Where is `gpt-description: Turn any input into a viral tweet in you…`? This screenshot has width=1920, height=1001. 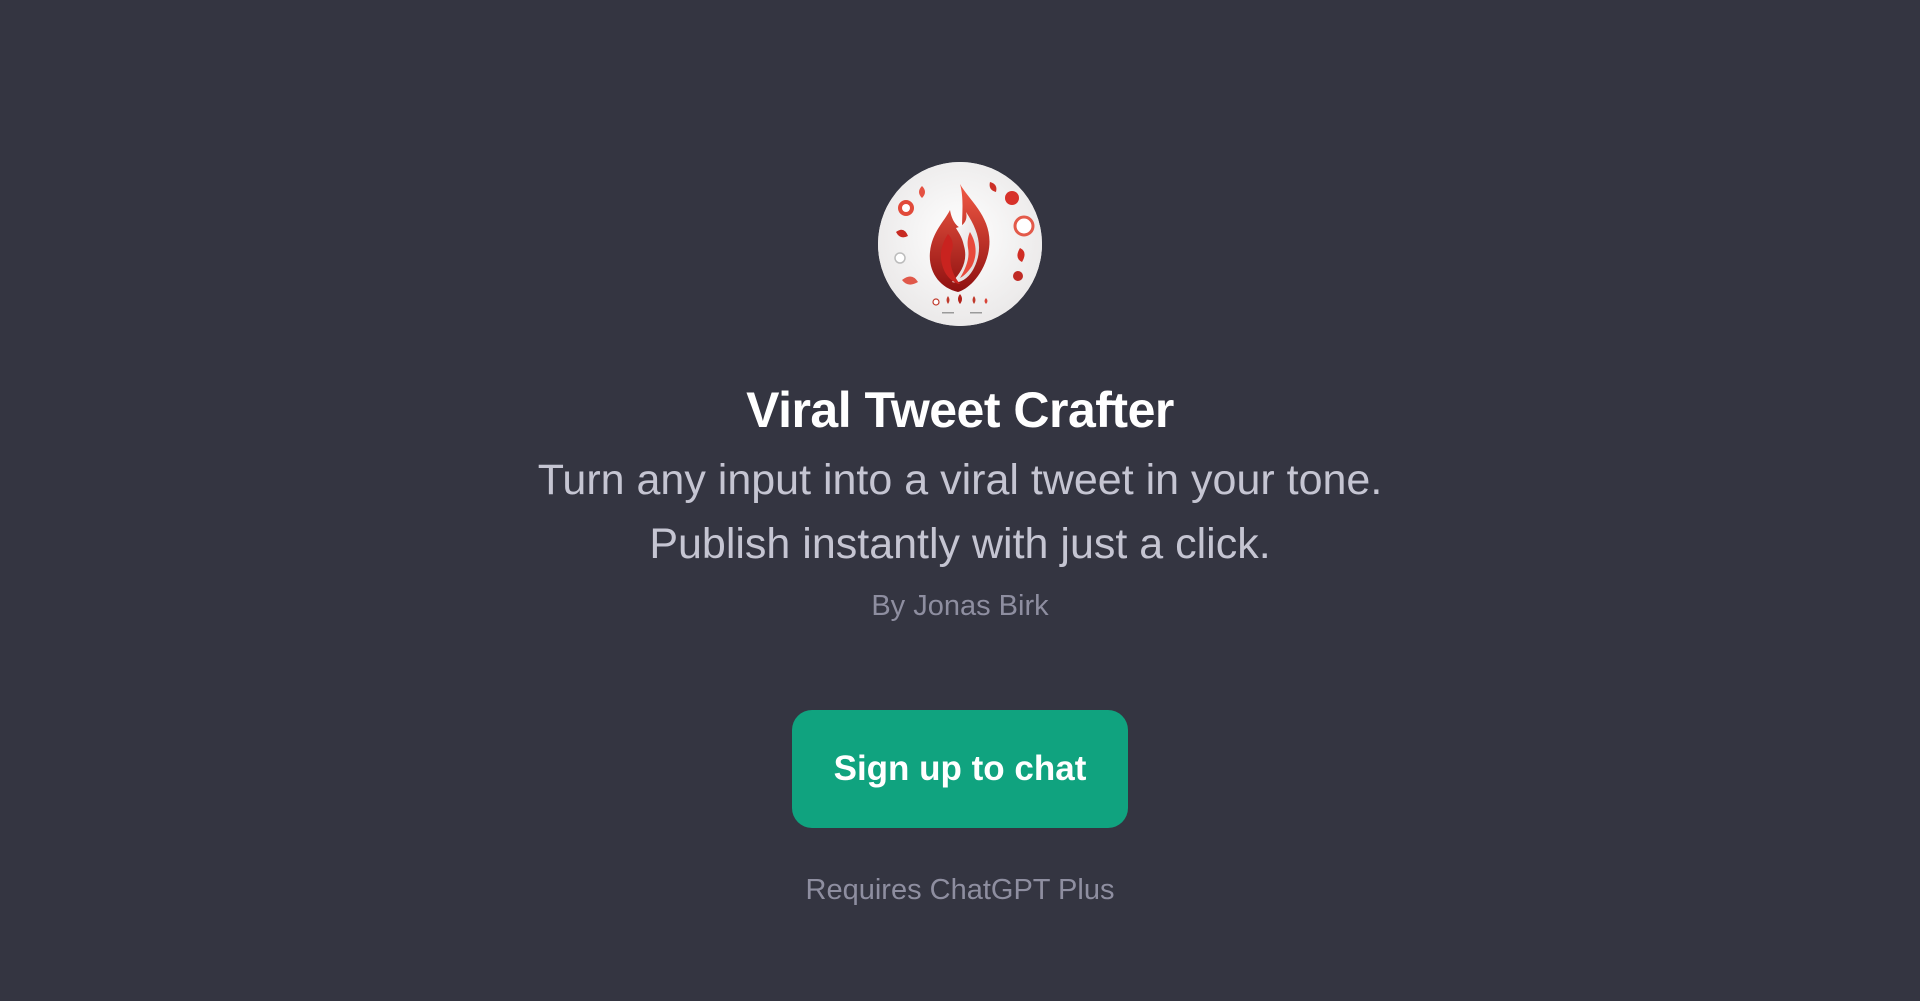 gpt-description: Turn any input into a viral tweet in you… is located at coordinates (960, 512).